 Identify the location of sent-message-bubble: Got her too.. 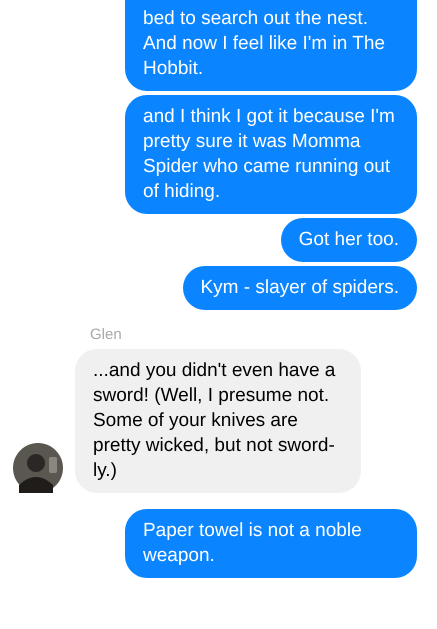
(348, 240).